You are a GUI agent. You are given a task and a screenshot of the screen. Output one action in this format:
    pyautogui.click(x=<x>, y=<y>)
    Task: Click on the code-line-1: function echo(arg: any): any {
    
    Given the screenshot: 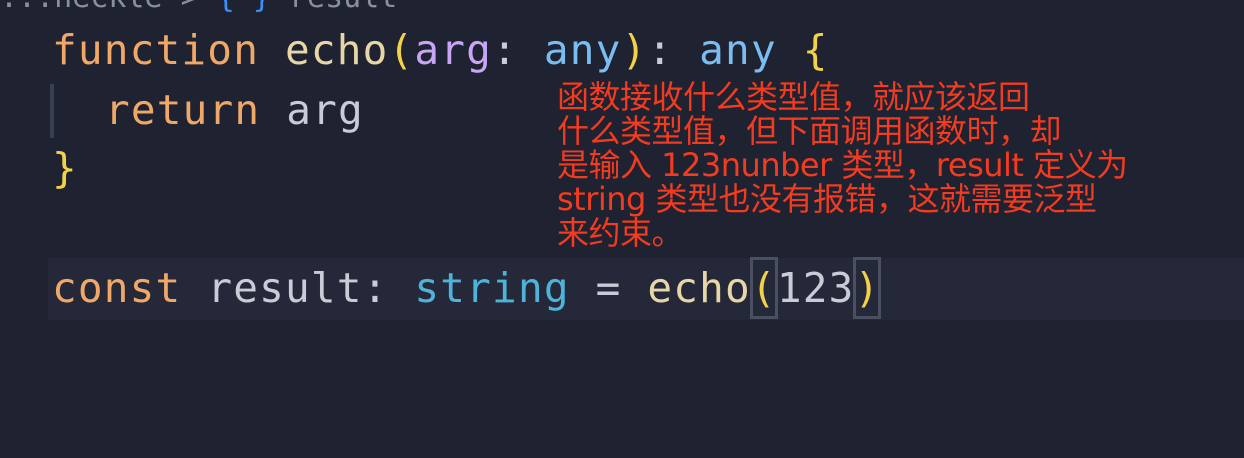 What is the action you would take?
    pyautogui.click(x=440, y=50)
    